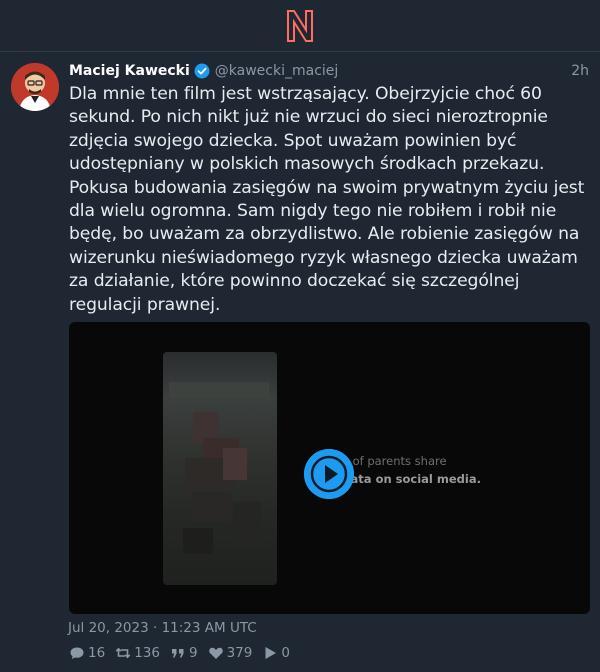 The width and height of the screenshot is (600, 672). I want to click on views-count: 0, so click(285, 653).